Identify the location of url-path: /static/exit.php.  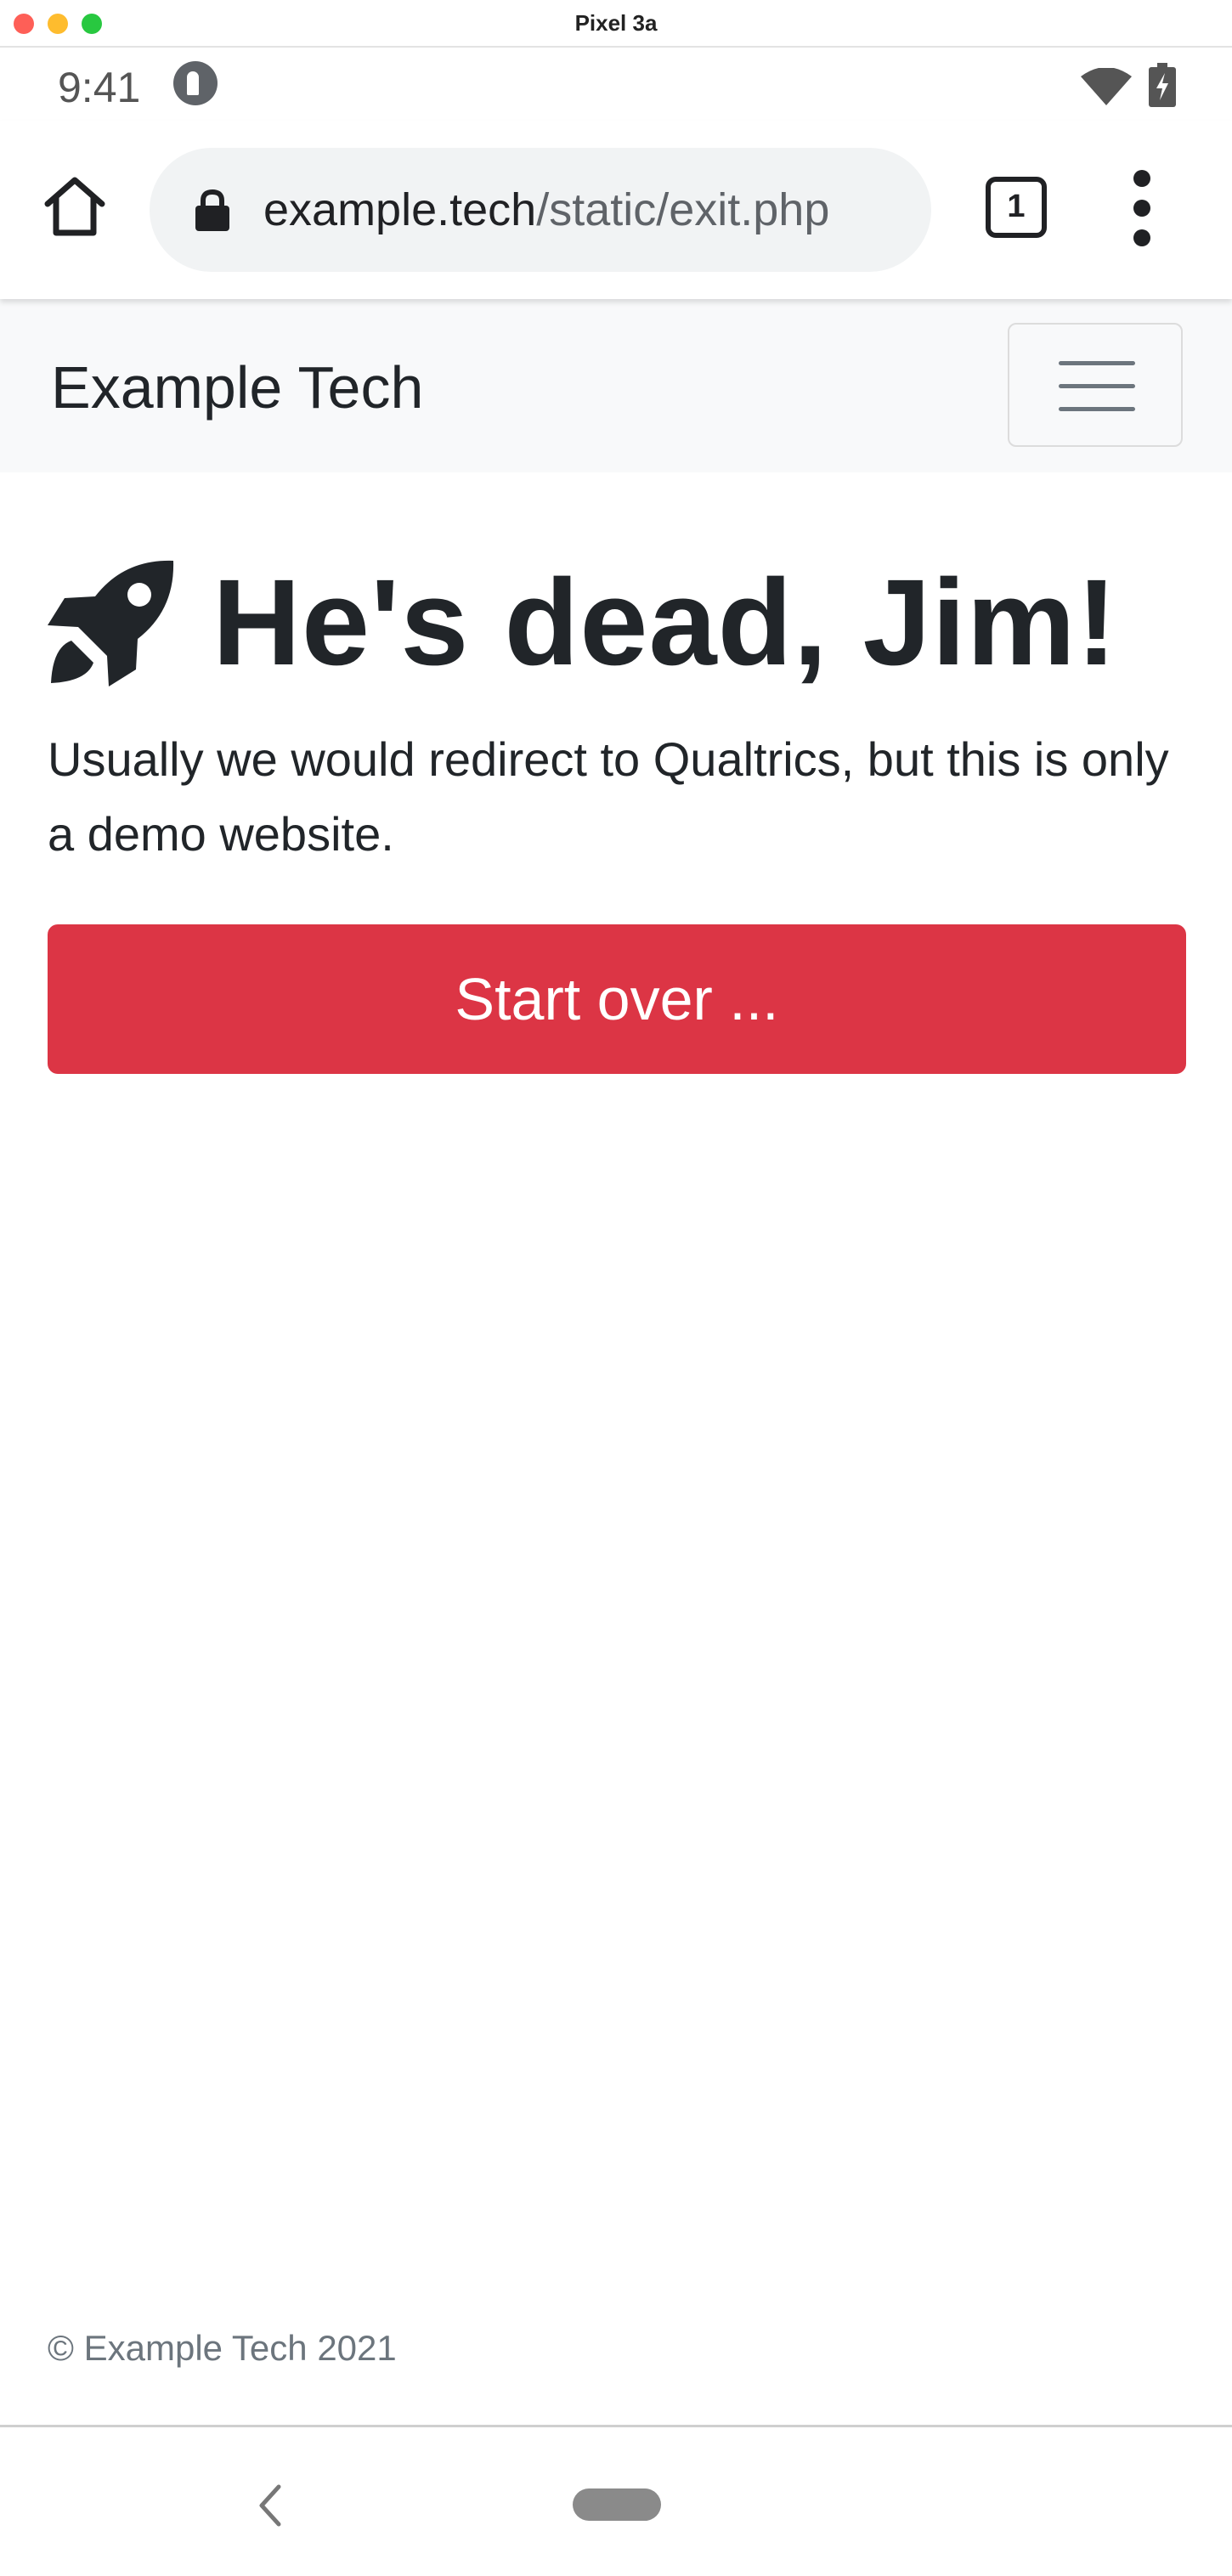
(683, 209).